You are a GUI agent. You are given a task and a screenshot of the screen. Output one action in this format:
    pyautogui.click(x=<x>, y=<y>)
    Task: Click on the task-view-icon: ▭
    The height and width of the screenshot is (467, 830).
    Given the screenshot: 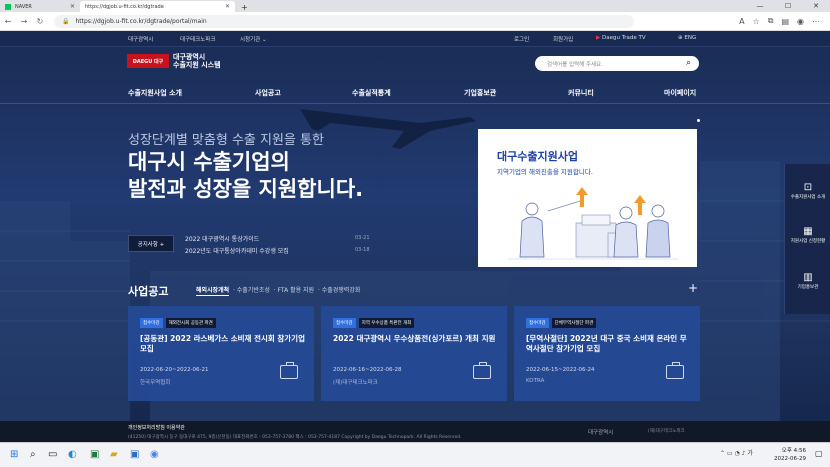 What is the action you would take?
    pyautogui.click(x=52, y=454)
    